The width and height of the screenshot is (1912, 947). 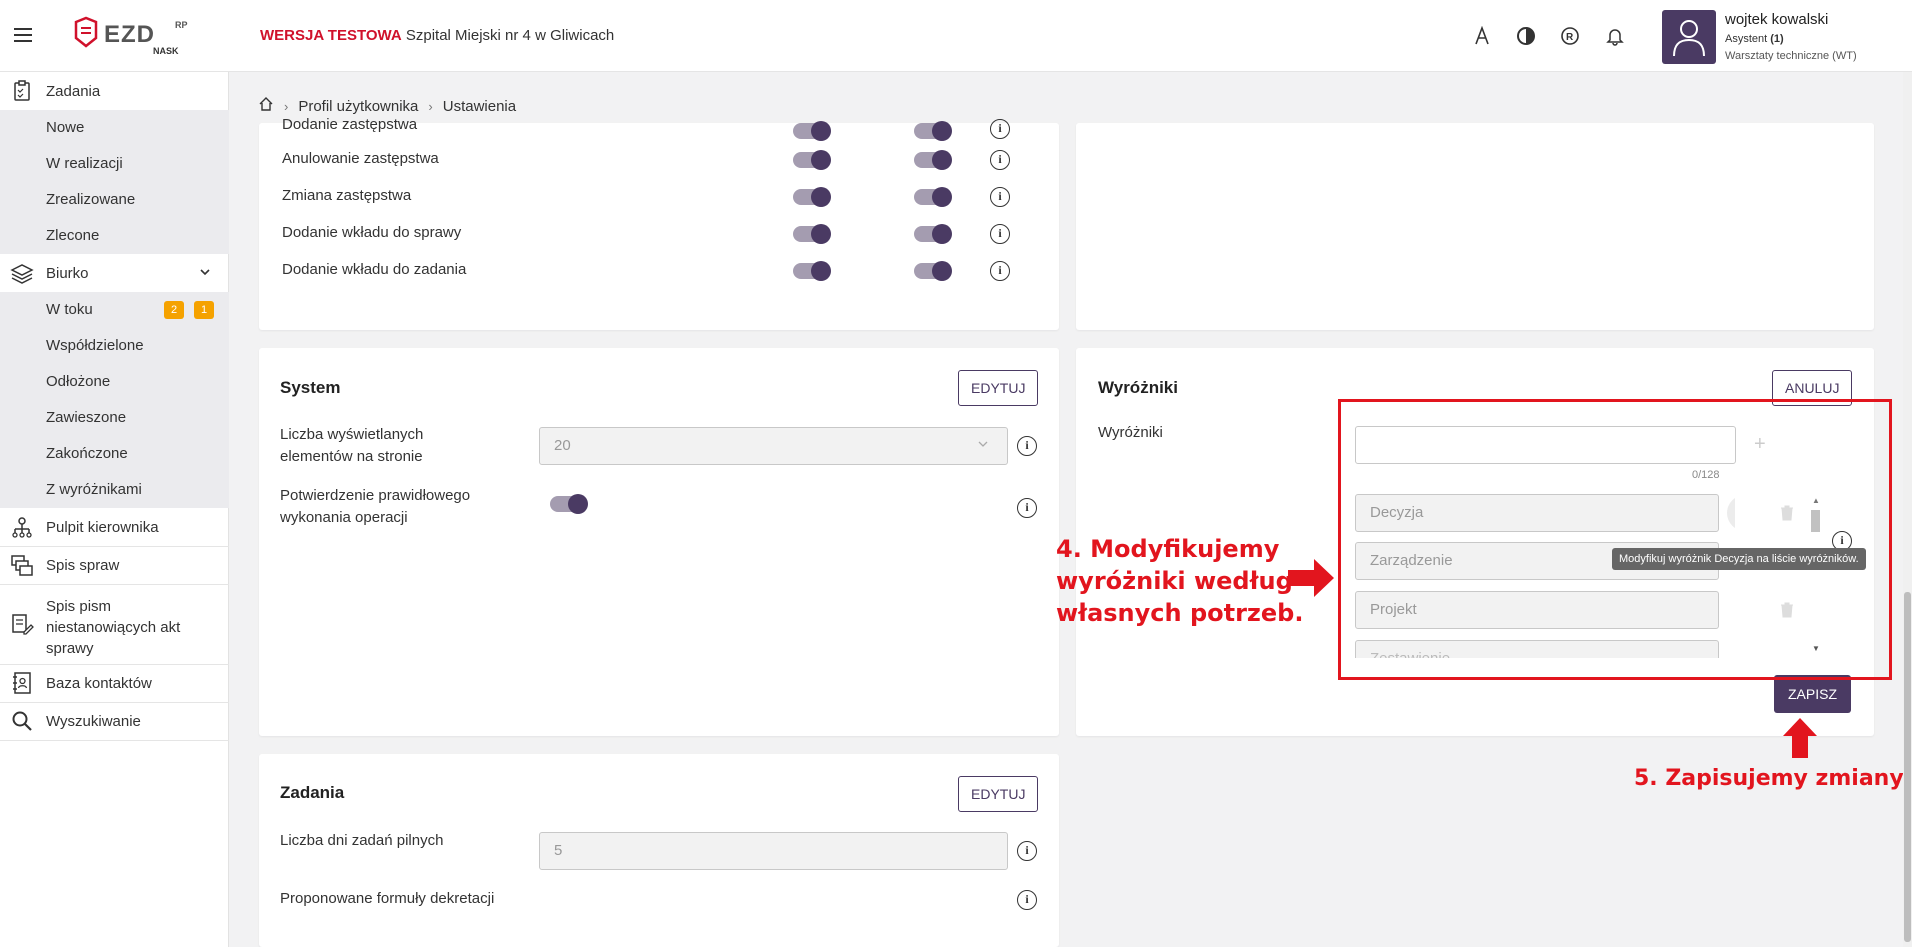 I want to click on sidebar-item-biurko: Biurko, so click(x=114, y=273).